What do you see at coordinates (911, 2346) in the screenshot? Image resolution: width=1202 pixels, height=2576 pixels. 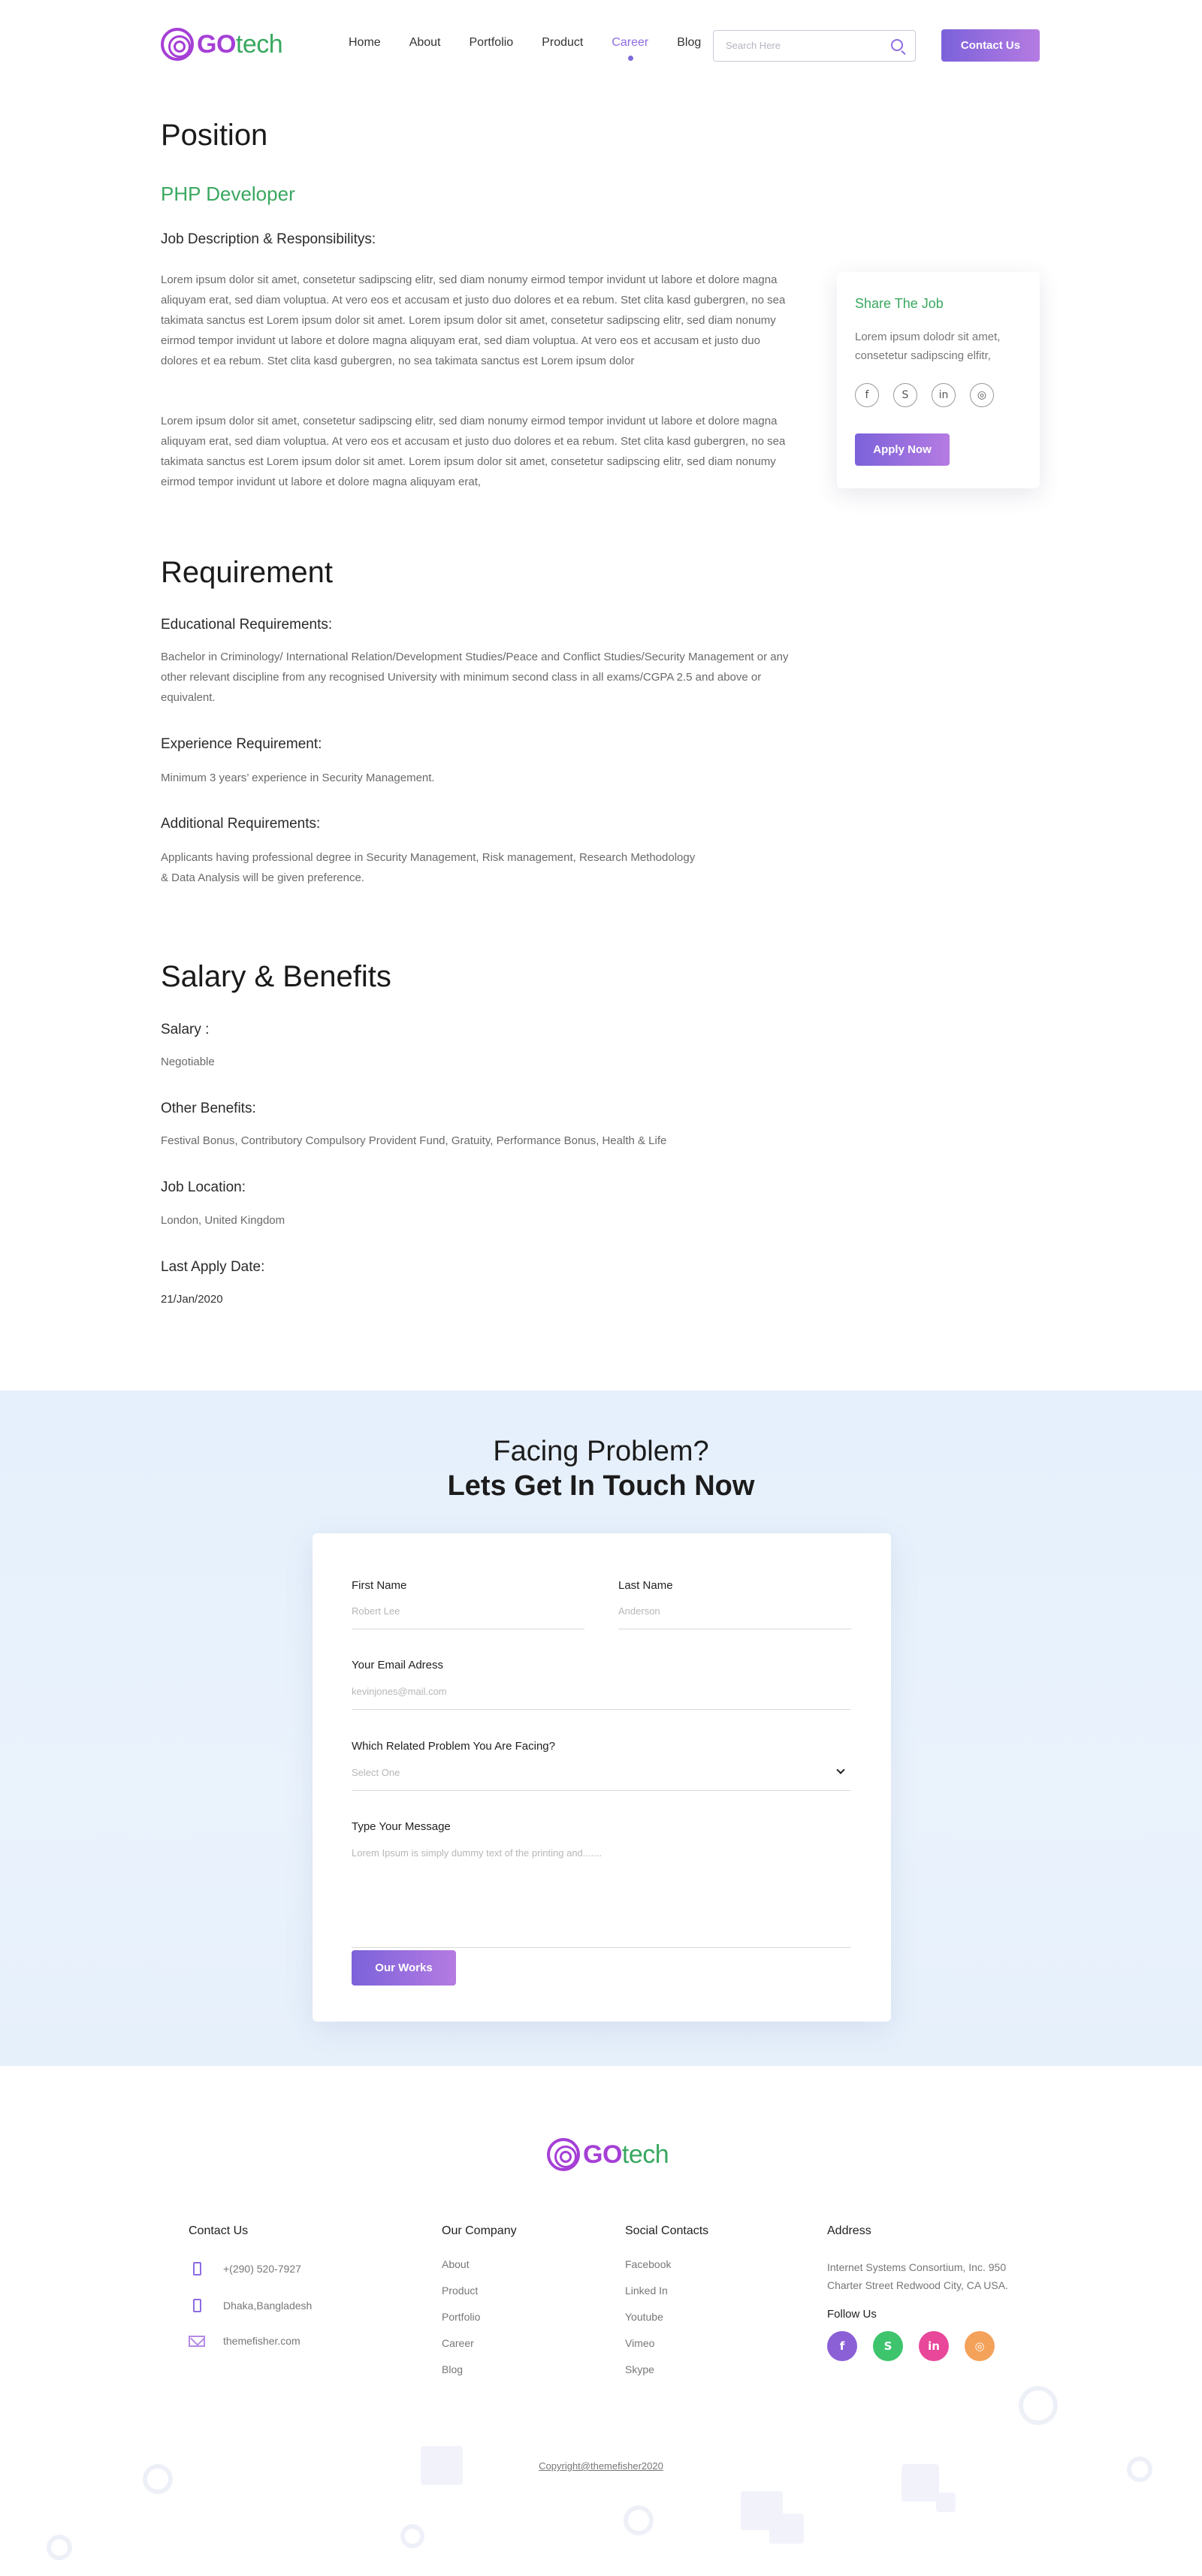 I see `footer-follow-icons: f S in ◎` at bounding box center [911, 2346].